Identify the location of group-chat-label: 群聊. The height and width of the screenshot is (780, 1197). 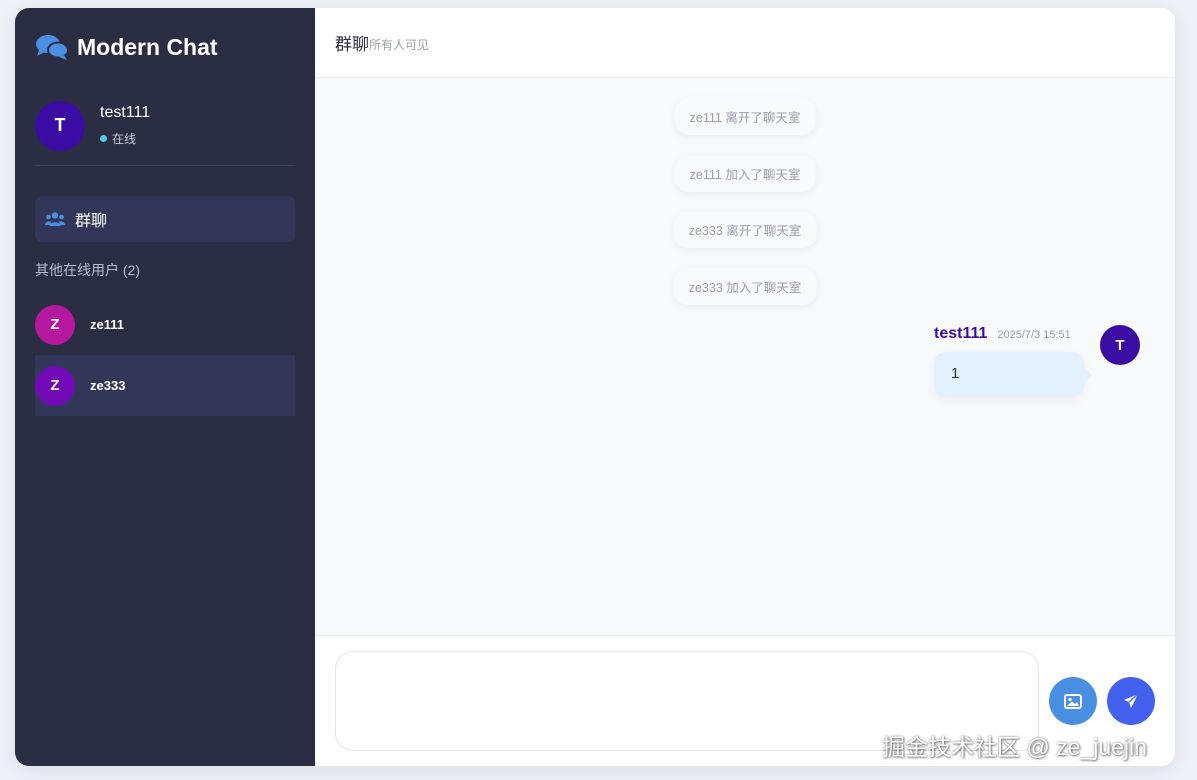
(91, 221).